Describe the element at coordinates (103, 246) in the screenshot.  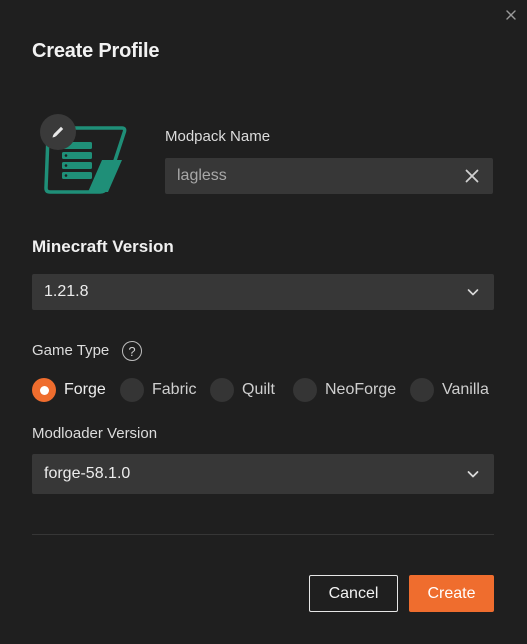
I see `minecraft-version-title: Minecraft Version` at that location.